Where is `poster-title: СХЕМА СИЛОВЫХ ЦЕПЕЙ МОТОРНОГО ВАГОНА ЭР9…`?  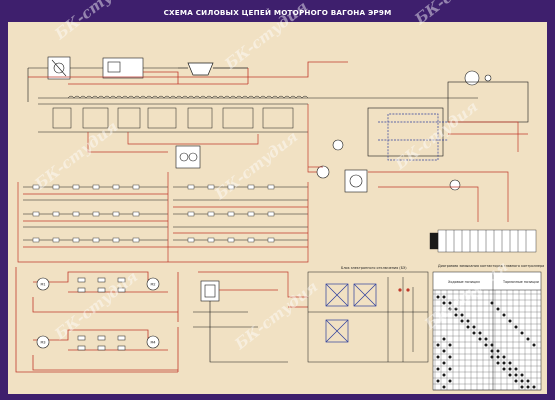 poster-title: СХЕМА СИЛОВЫХ ЦЕПЕЙ МОТОРНОГО ВАГОНА ЭР9… is located at coordinates (277, 12).